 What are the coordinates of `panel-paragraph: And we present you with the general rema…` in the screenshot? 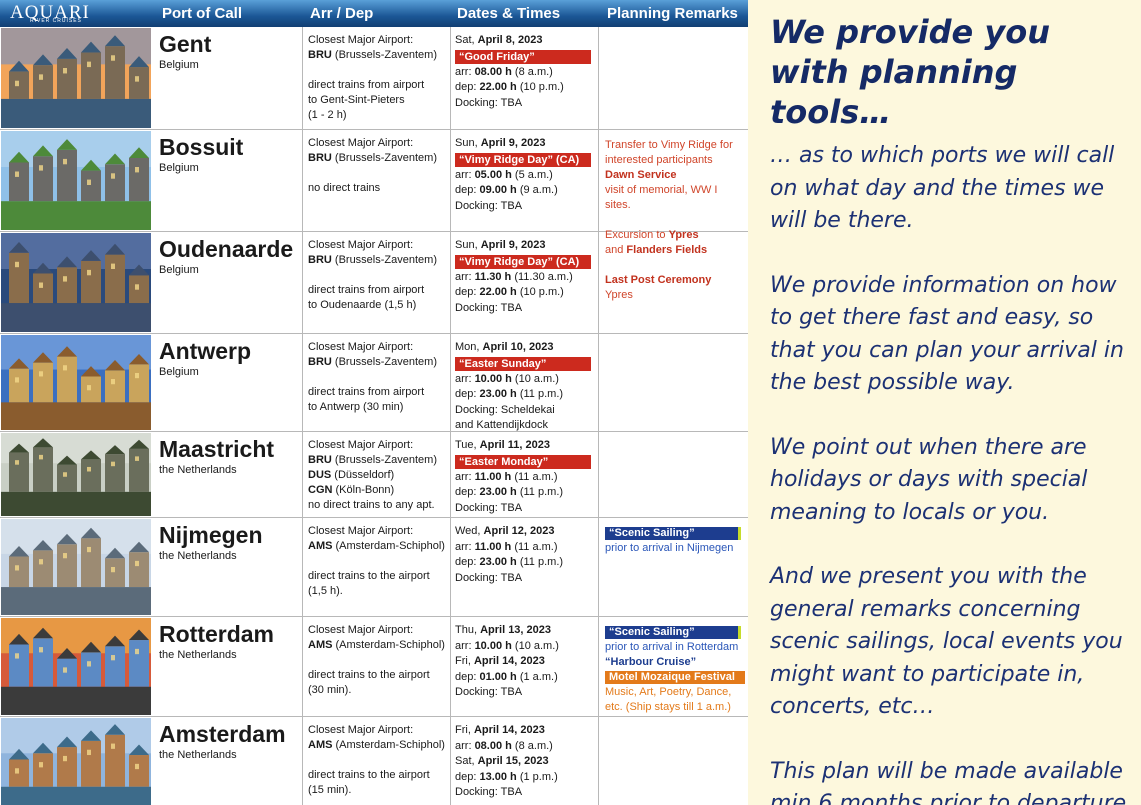 It's located at (946, 641).